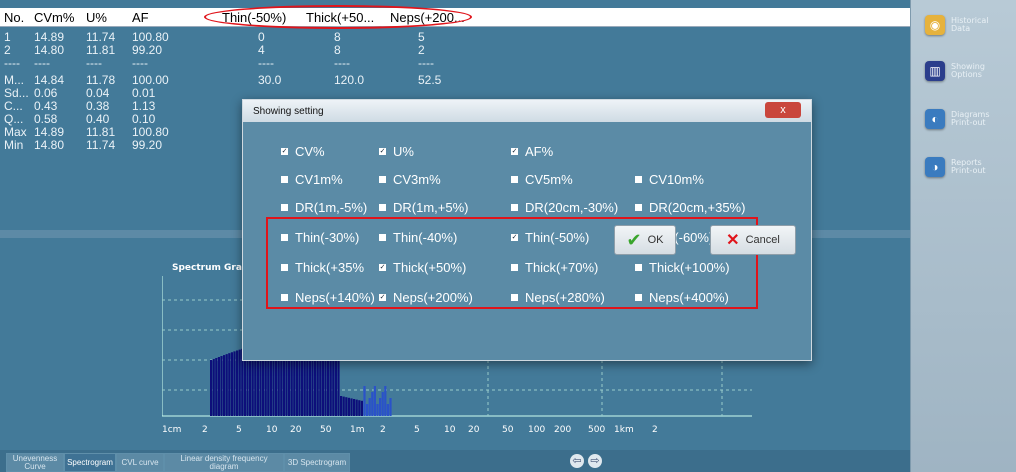 The width and height of the screenshot is (1016, 472). Describe the element at coordinates (969, 71) in the screenshot. I see `showing-options-button: ▥ Showing Options` at that location.